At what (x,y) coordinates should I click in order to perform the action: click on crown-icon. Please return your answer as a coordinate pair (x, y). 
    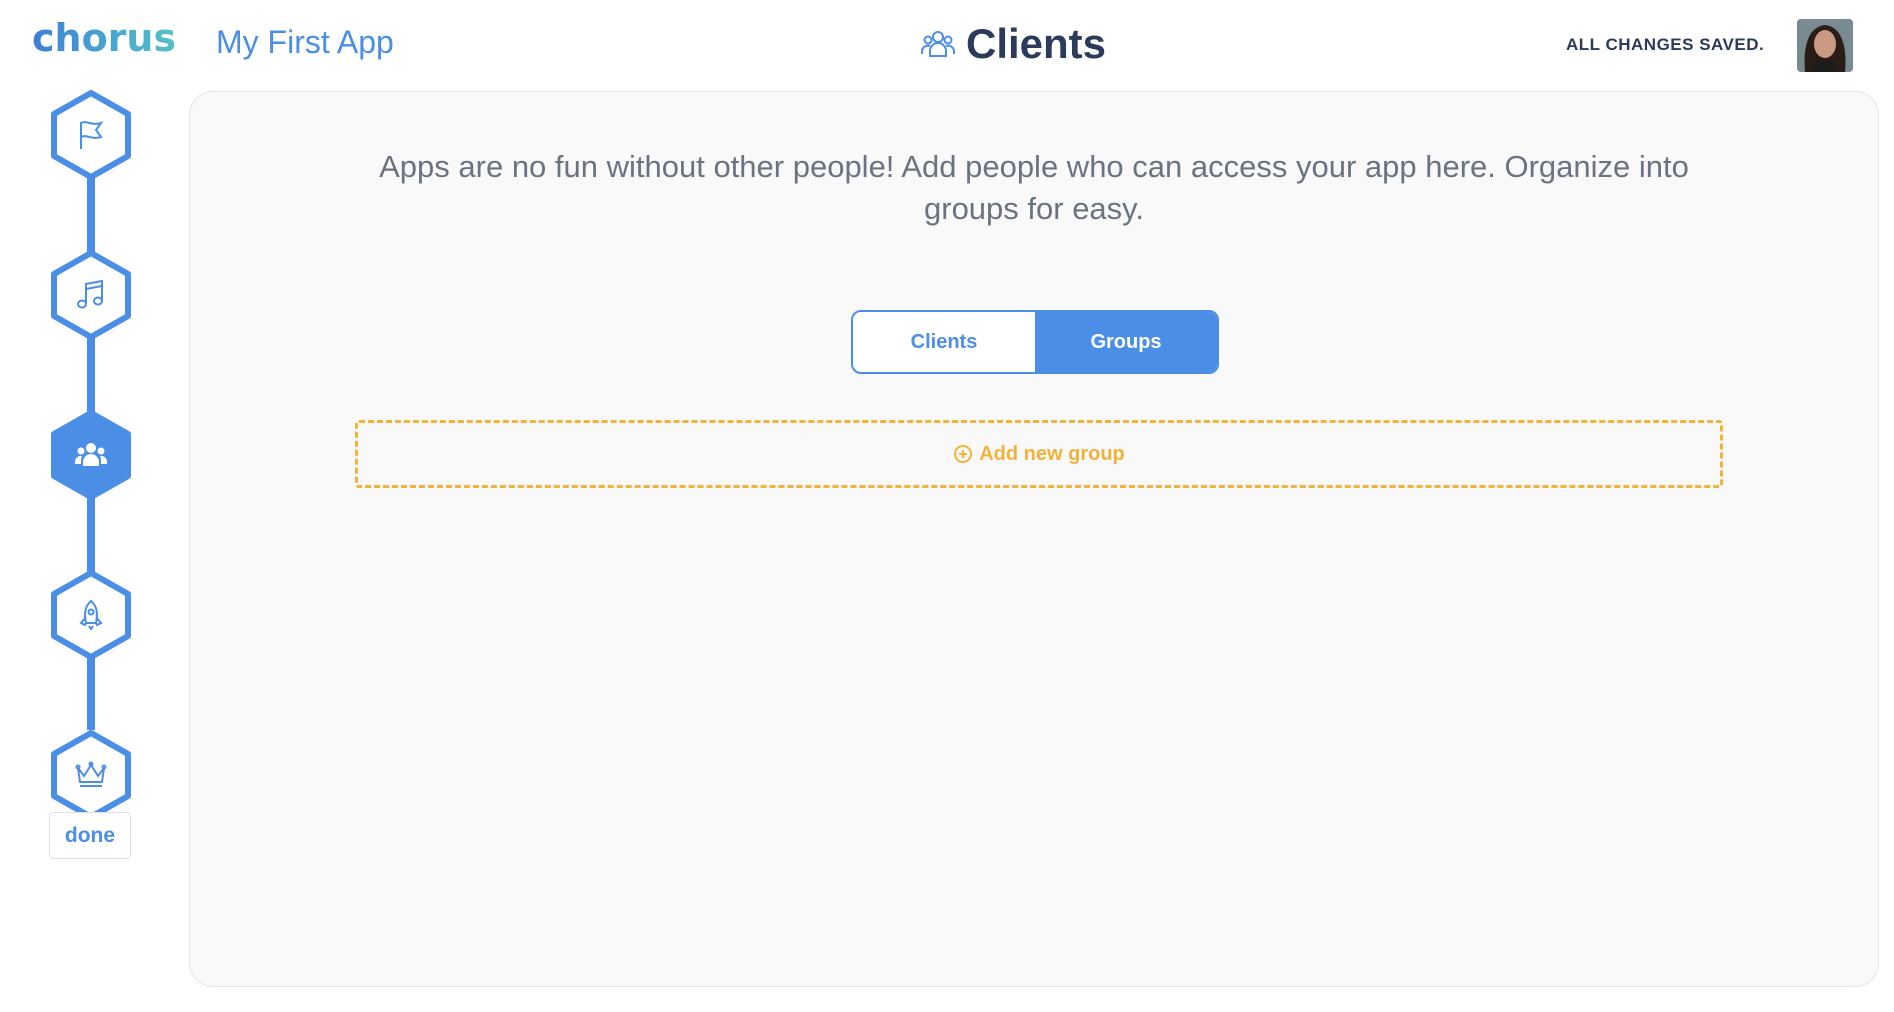
    Looking at the image, I should click on (91, 774).